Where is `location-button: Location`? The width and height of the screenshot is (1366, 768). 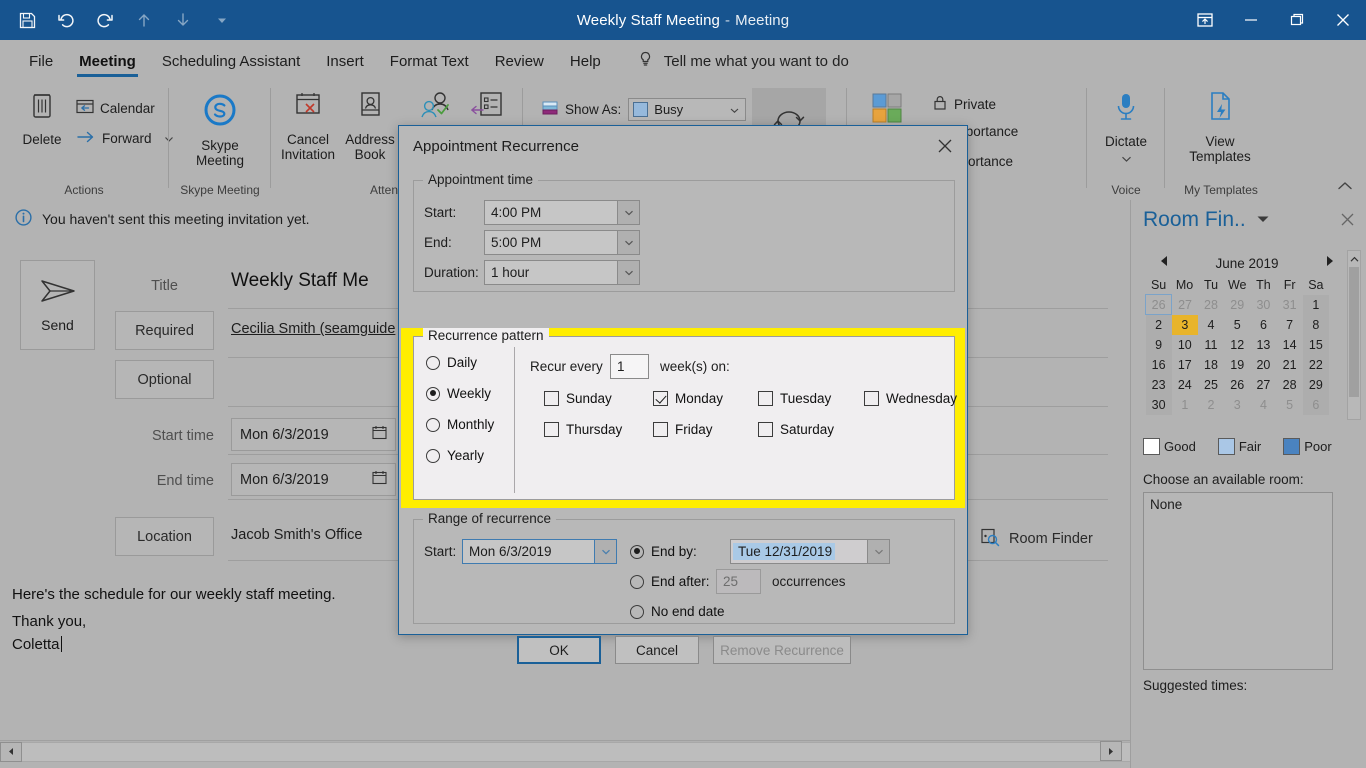
location-button: Location is located at coordinates (164, 536).